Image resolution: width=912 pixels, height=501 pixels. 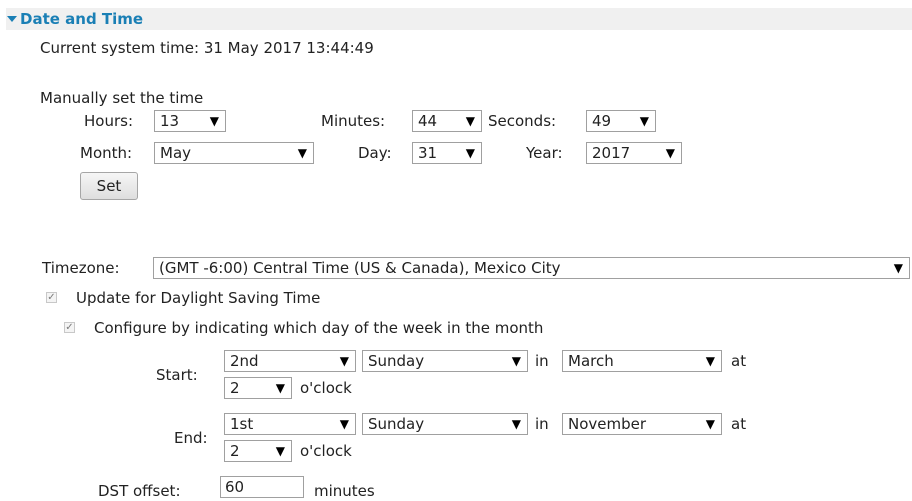 What do you see at coordinates (235, 451) in the screenshot?
I see `end-hour-value: 2` at bounding box center [235, 451].